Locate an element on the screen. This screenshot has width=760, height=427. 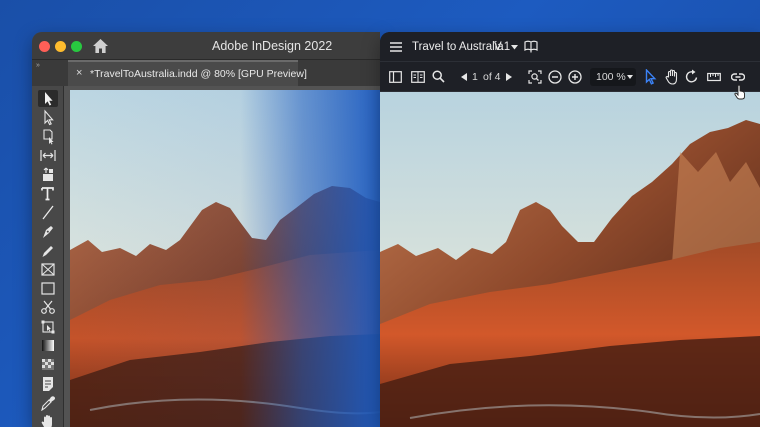
rectangle-frame-tool-icon is located at coordinates (48, 269).